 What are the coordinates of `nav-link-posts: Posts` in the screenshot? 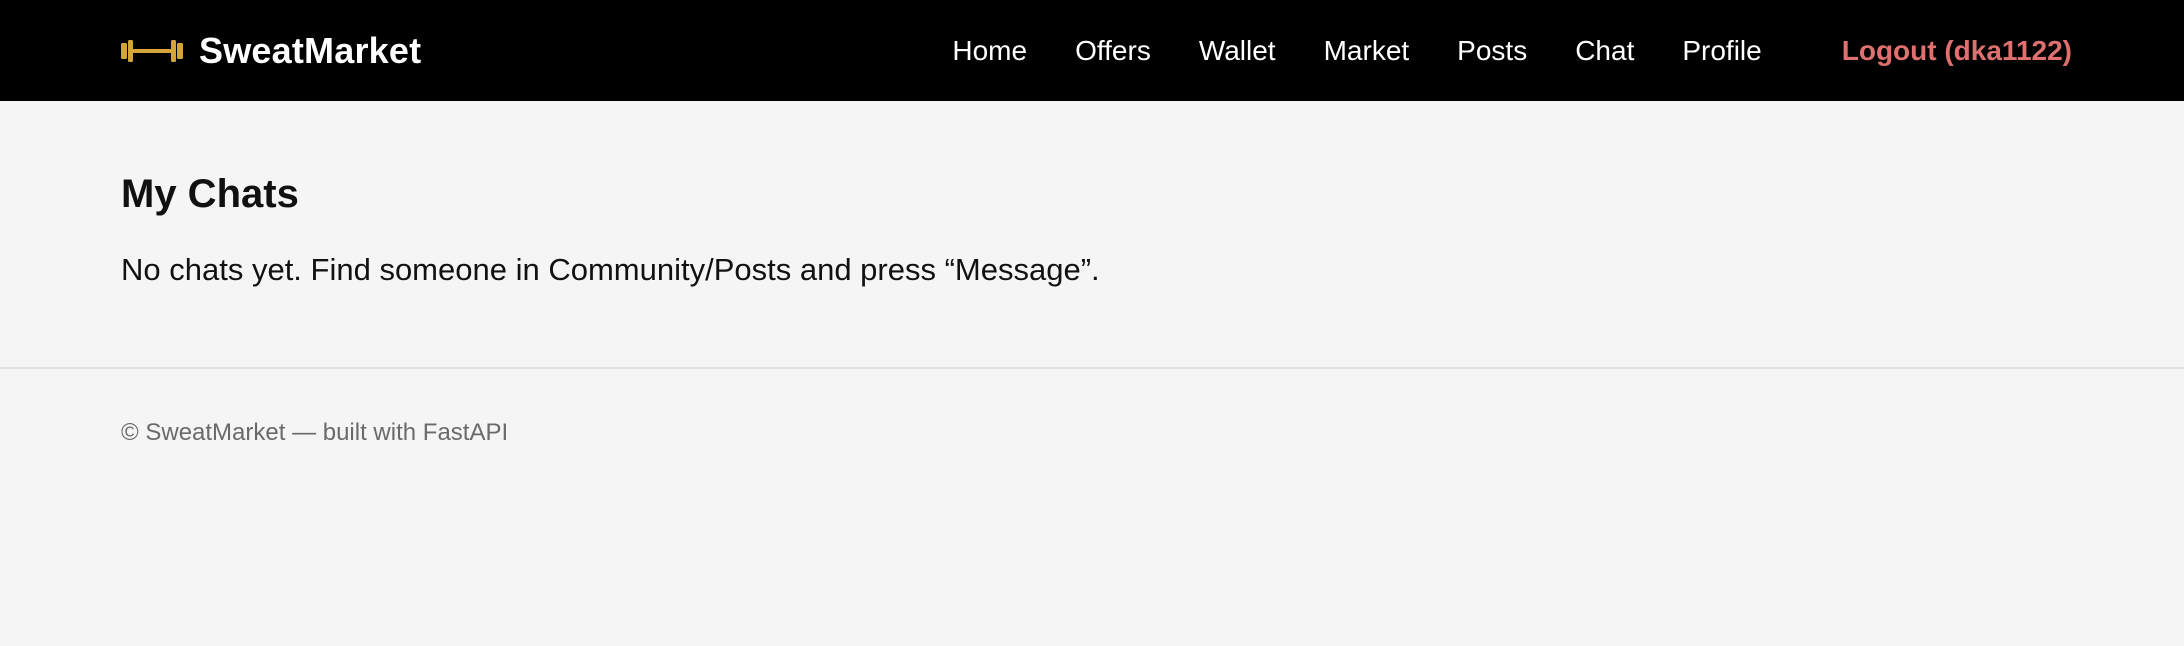 It's located at (1492, 51).